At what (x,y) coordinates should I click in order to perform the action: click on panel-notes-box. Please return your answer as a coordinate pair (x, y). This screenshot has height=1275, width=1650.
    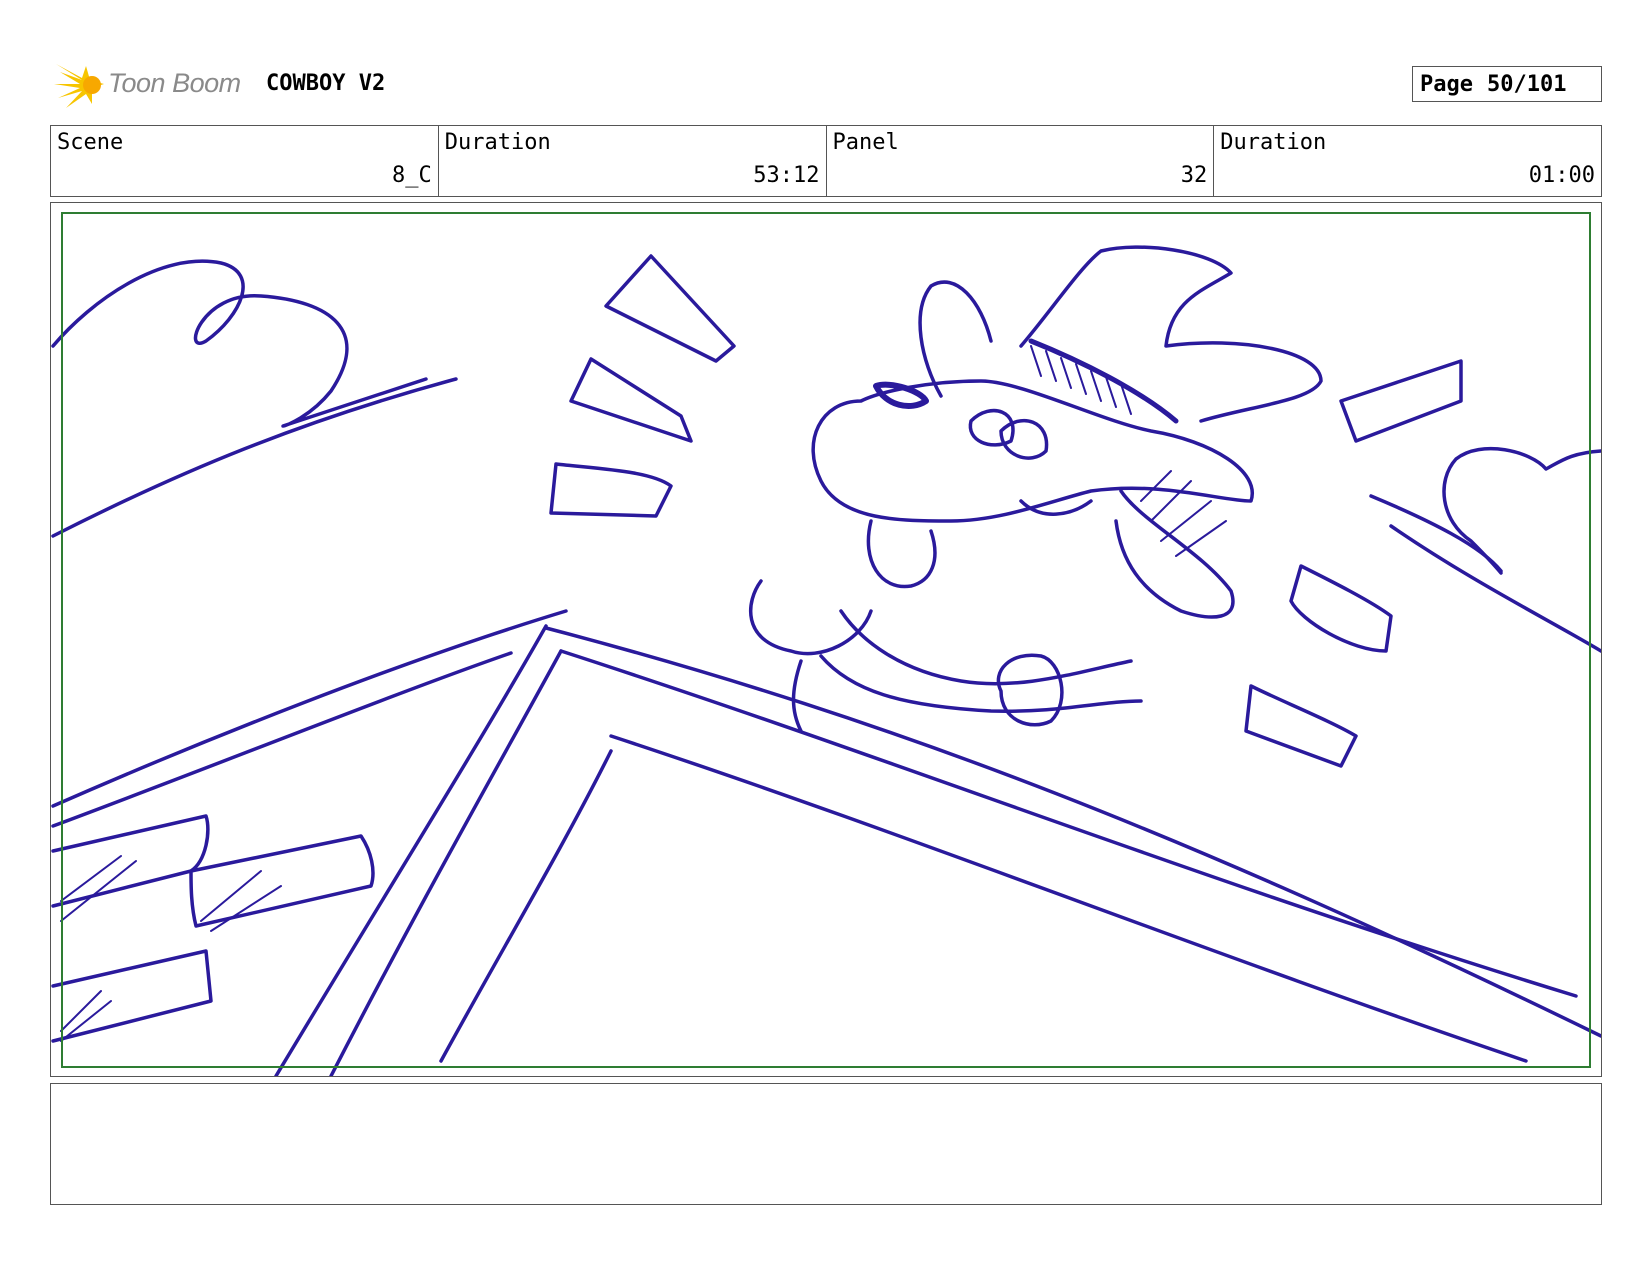
    Looking at the image, I should click on (826, 1144).